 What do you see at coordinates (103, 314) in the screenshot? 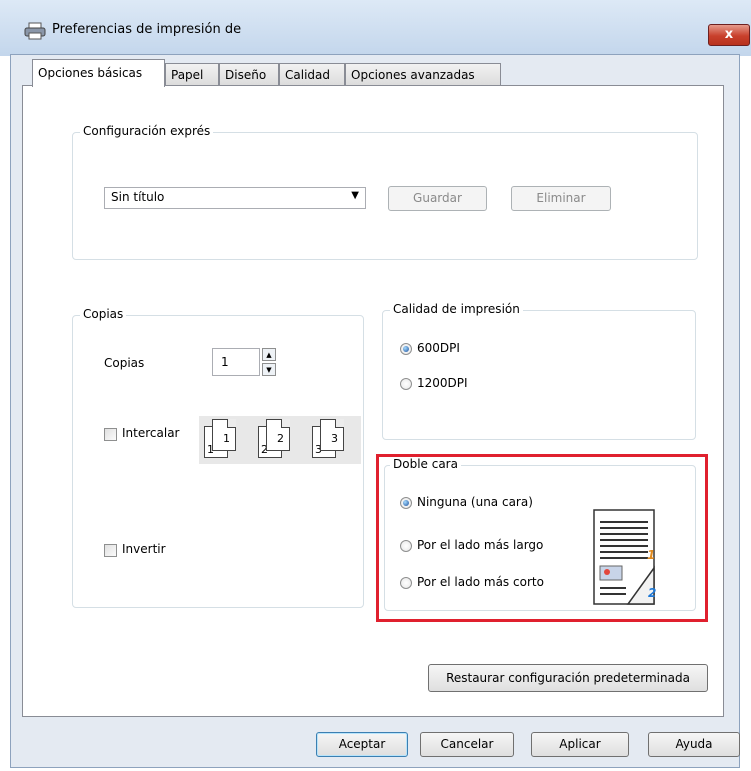
I see `copies-legend: Copias` at bounding box center [103, 314].